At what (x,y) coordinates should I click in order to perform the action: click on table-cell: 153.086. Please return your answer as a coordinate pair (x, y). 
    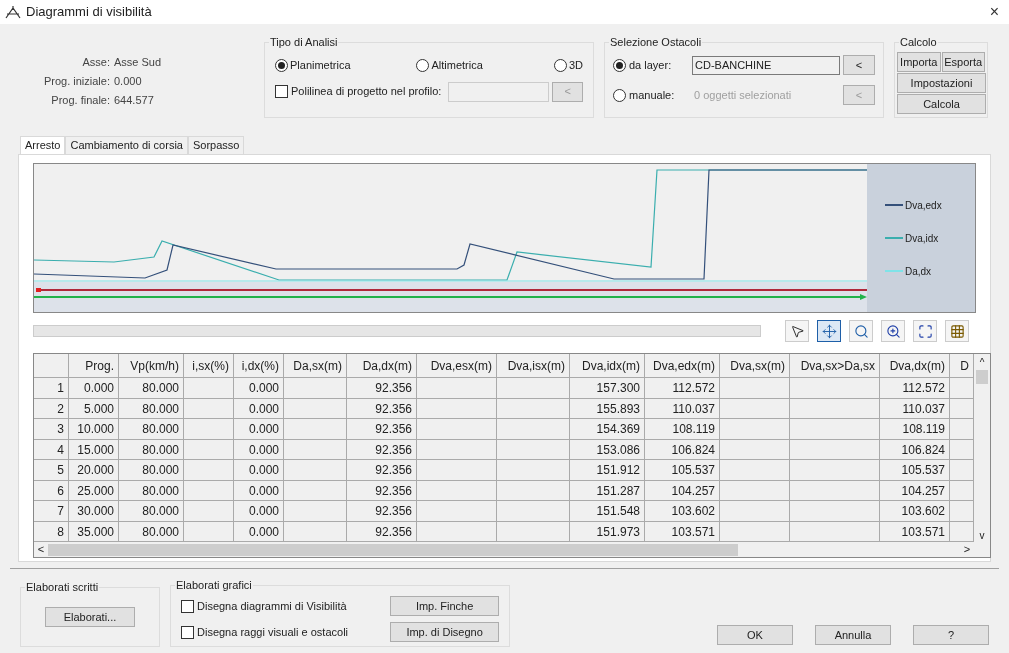
    Looking at the image, I should click on (607, 449).